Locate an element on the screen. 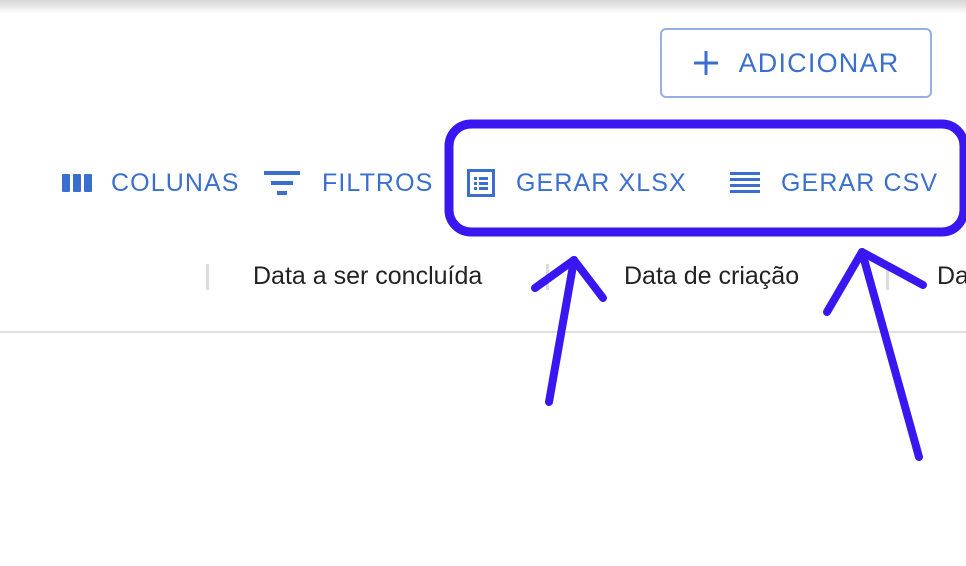 The image size is (966, 566). filters-label: FILTROS is located at coordinates (378, 182).